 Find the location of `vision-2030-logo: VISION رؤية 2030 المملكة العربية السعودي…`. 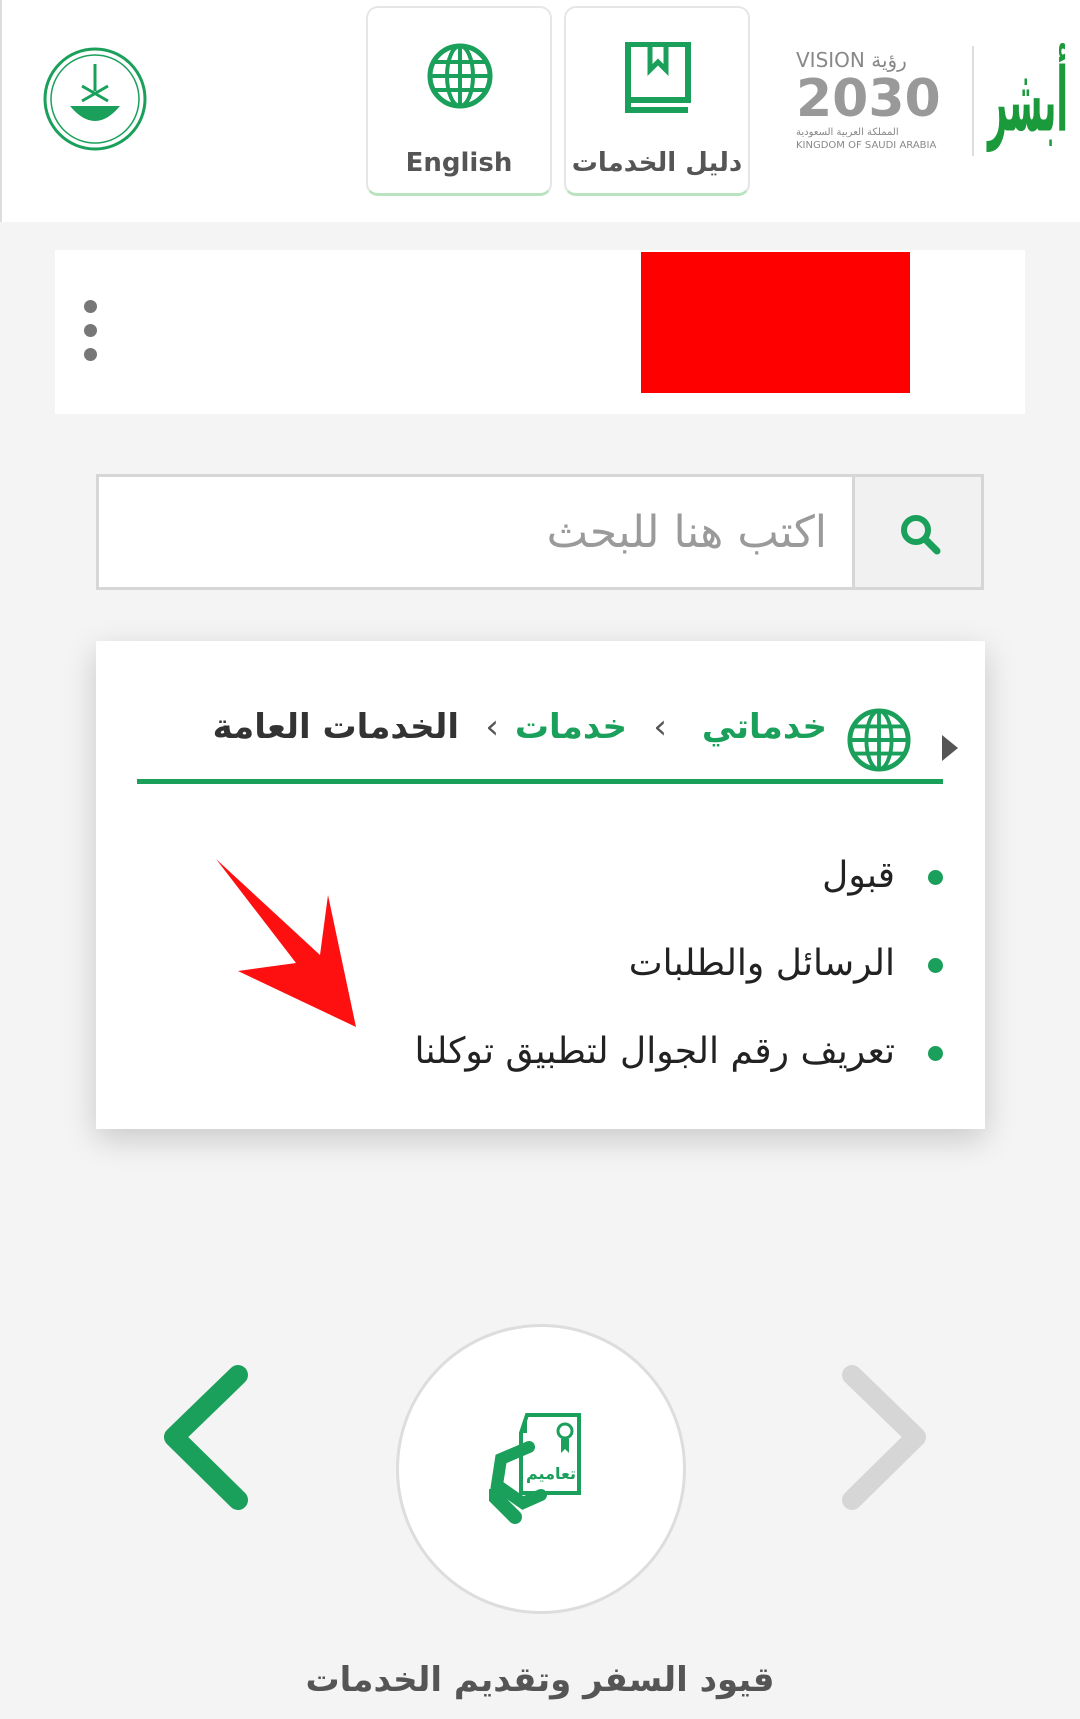

vision-2030-logo: VISION رؤية 2030 المملكة العربية السعودي… is located at coordinates (876, 103).